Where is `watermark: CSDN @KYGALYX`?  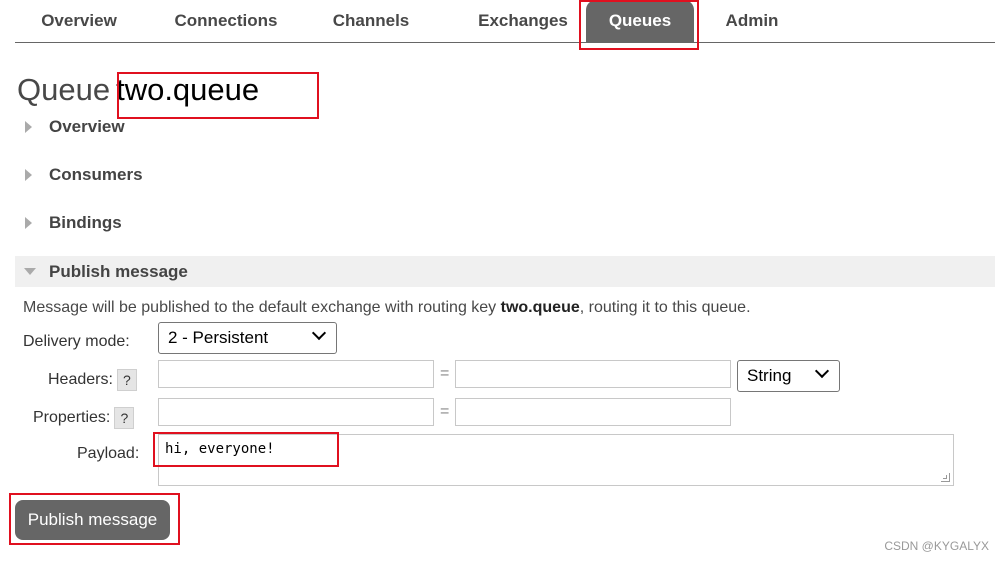
watermark: CSDN @KYGALYX is located at coordinates (936, 546).